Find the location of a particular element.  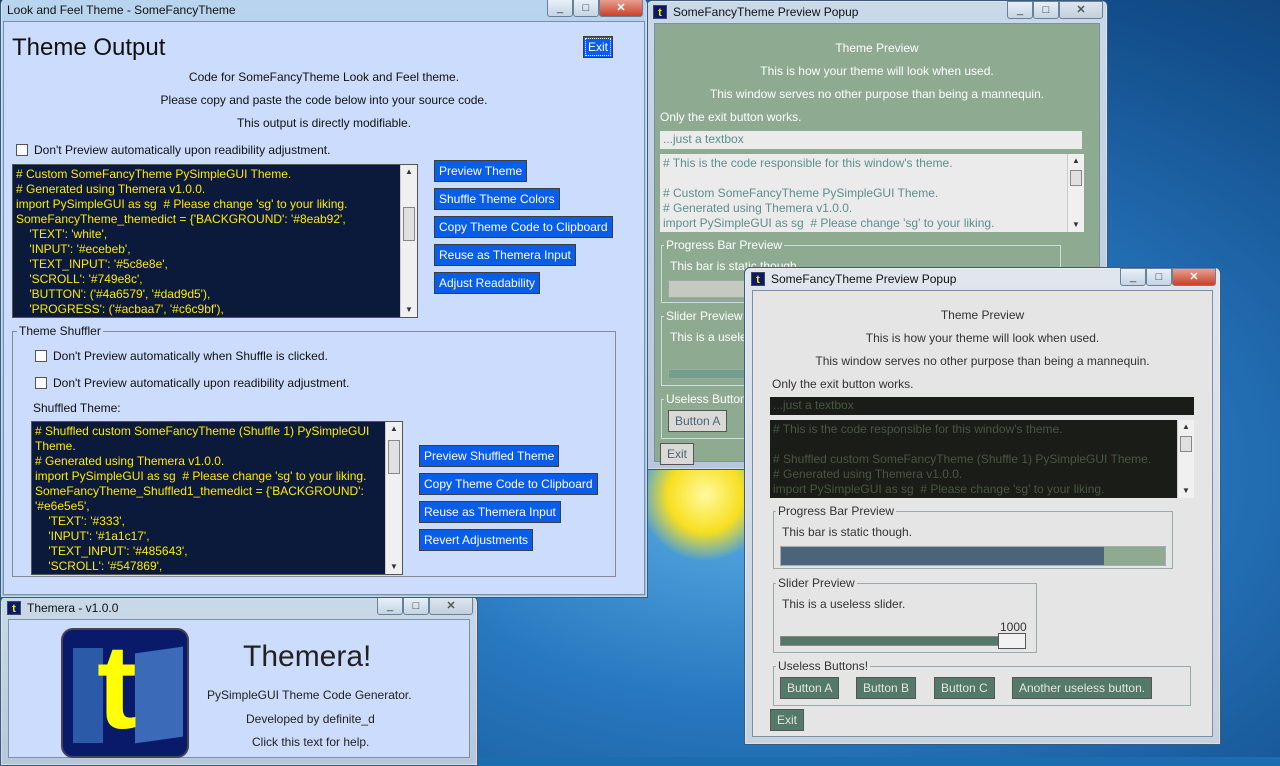

themera-subtitle: PySimpleGUI Theme Code Generator. is located at coordinates (309, 695).